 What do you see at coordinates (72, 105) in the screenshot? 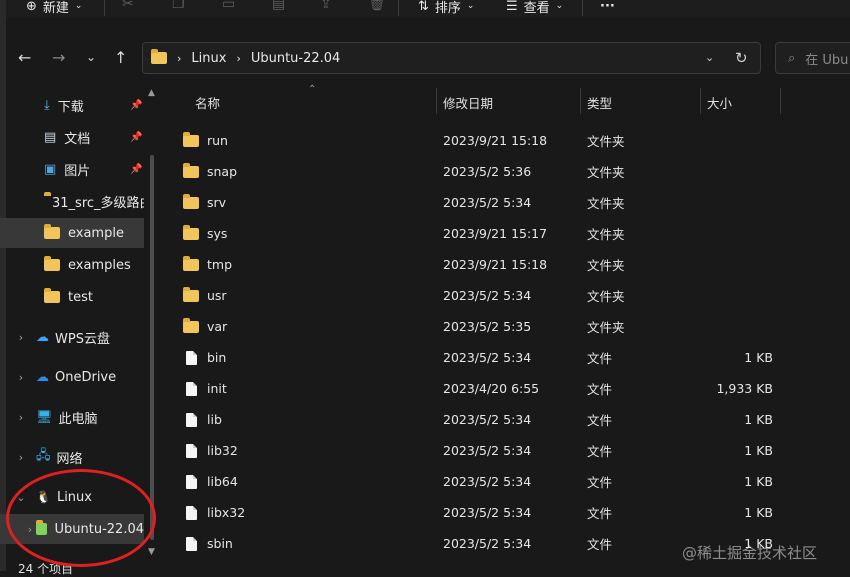
I see `sidebar-item-downloads: ⤓ 下载 📌` at bounding box center [72, 105].